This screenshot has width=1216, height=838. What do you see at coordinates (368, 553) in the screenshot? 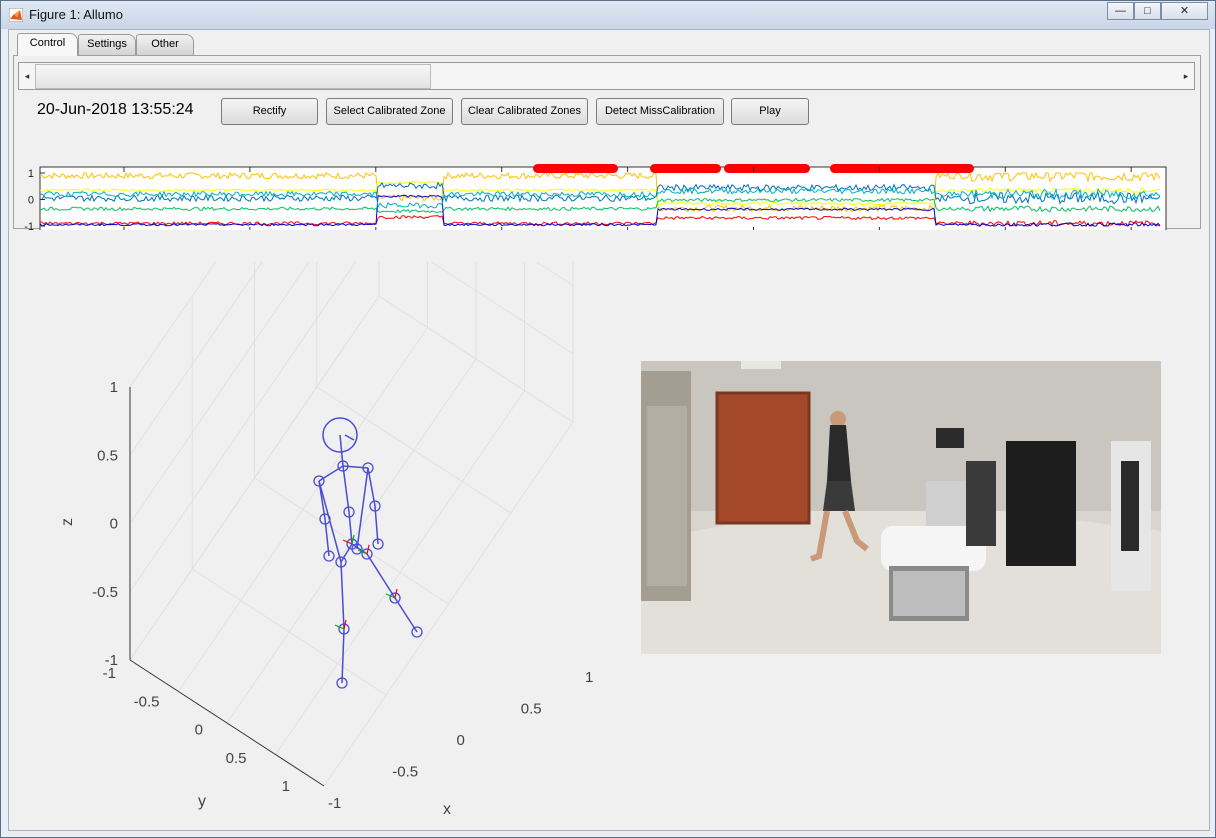
I see `skeleton-figure` at bounding box center [368, 553].